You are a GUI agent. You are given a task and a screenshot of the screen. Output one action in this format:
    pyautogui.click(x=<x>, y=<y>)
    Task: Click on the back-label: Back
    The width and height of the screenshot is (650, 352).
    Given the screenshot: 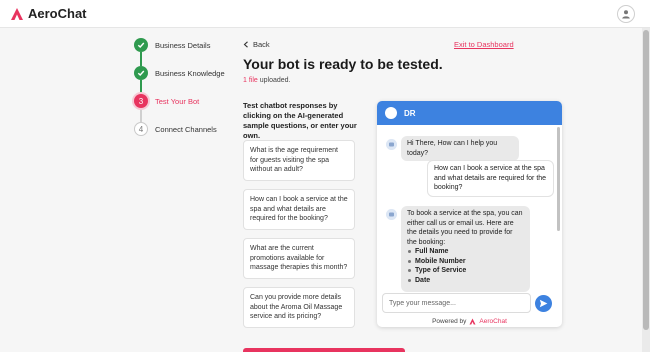 What is the action you would take?
    pyautogui.click(x=261, y=44)
    